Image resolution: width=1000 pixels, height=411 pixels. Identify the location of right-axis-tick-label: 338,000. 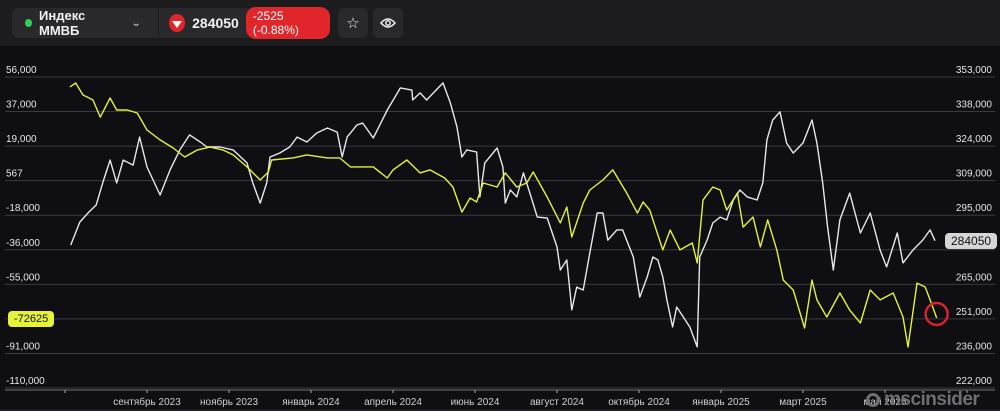
(974, 105).